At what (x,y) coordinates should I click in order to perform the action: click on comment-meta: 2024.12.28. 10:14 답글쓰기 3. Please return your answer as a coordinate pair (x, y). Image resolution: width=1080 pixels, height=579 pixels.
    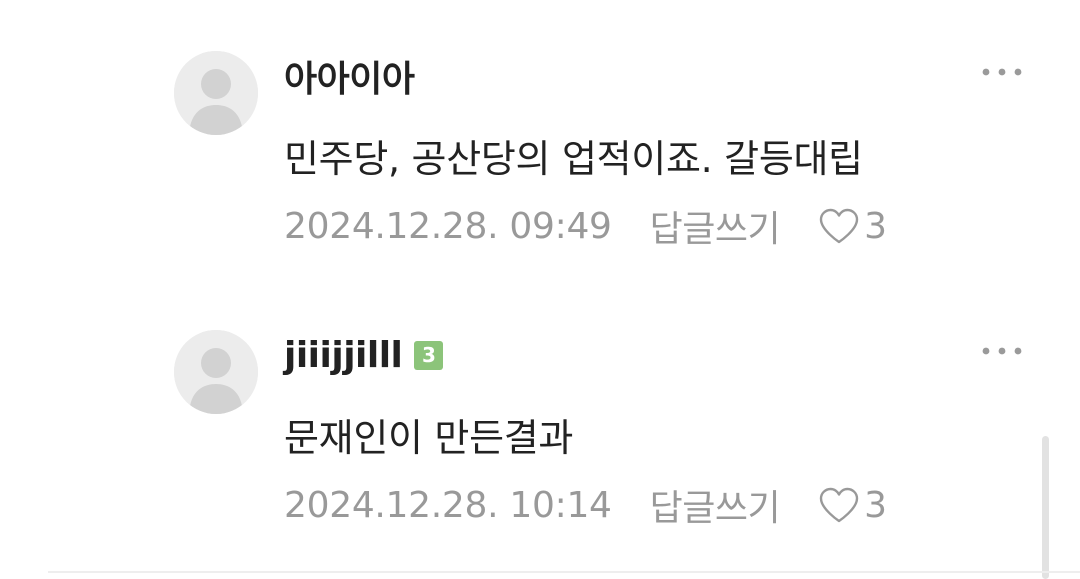
    Looking at the image, I should click on (585, 505).